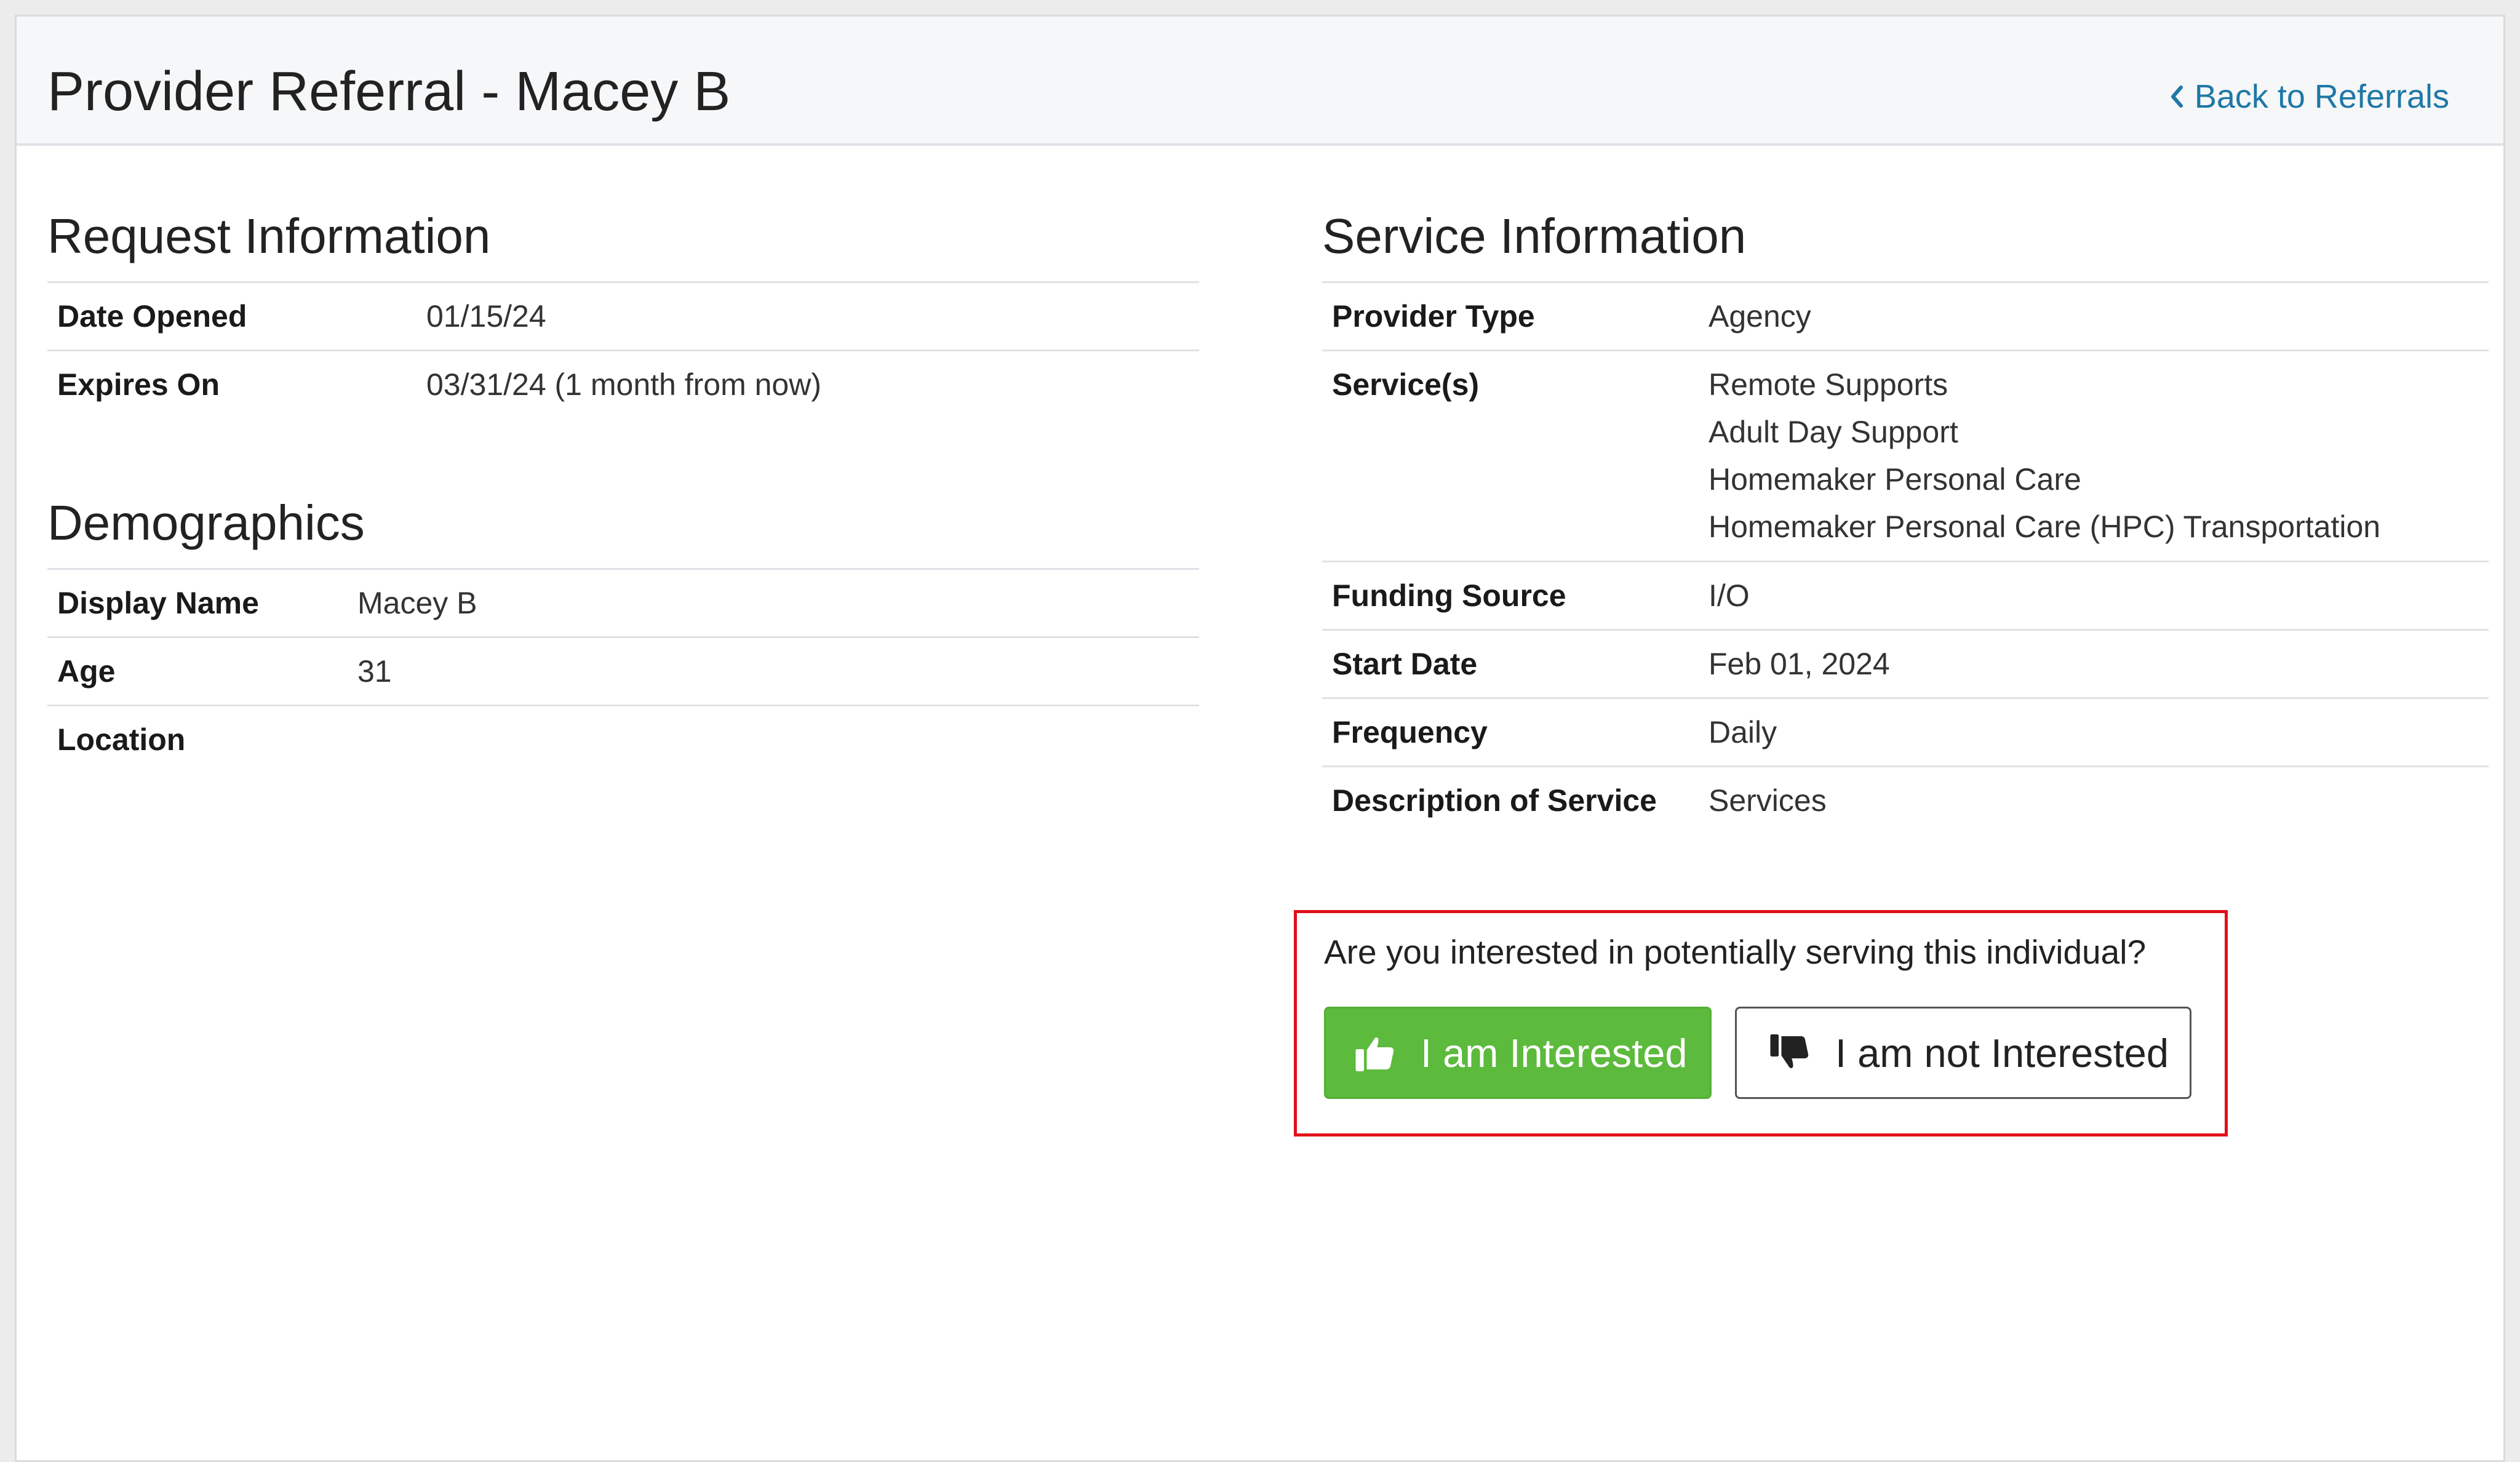 The image size is (2520, 1462). Describe the element at coordinates (202, 739) in the screenshot. I see `location-label: Location` at that location.